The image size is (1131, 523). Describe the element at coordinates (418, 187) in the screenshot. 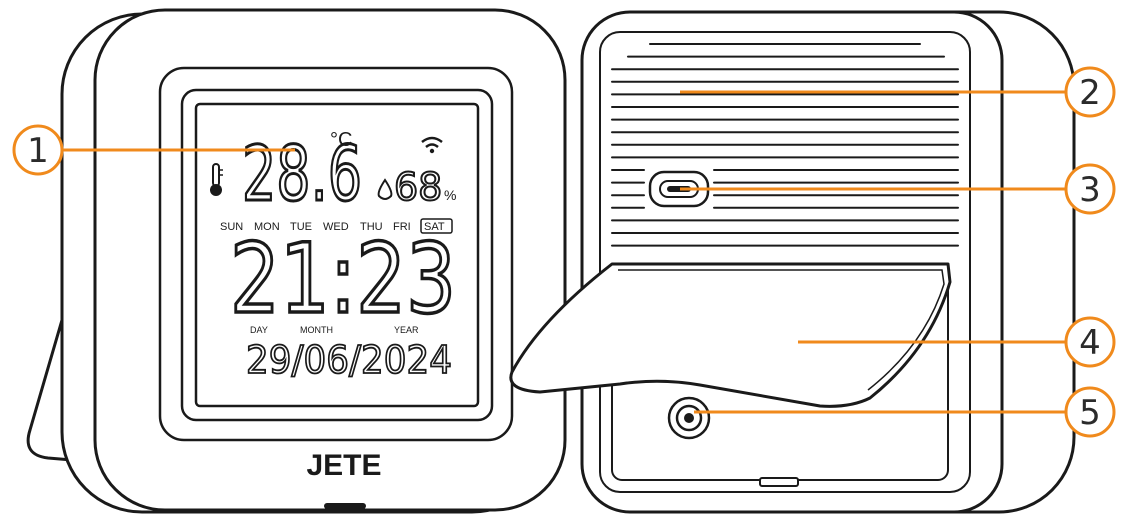

I see `humidity-readout: 68` at that location.